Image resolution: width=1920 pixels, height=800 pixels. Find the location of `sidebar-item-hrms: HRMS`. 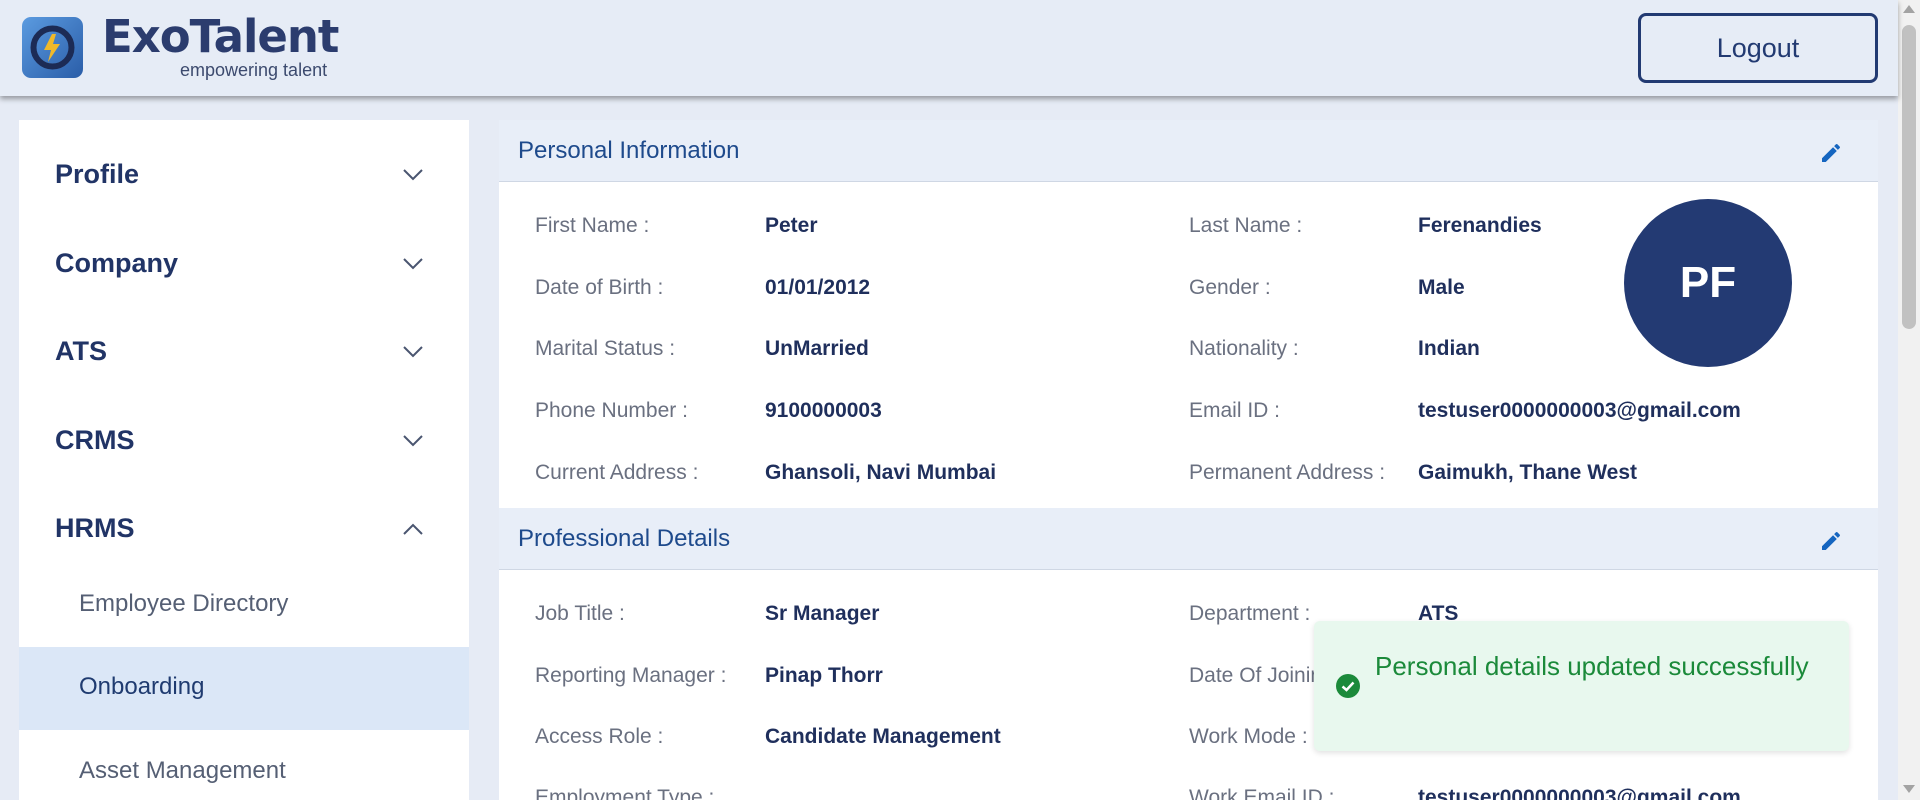

sidebar-item-hrms: HRMS is located at coordinates (244, 531).